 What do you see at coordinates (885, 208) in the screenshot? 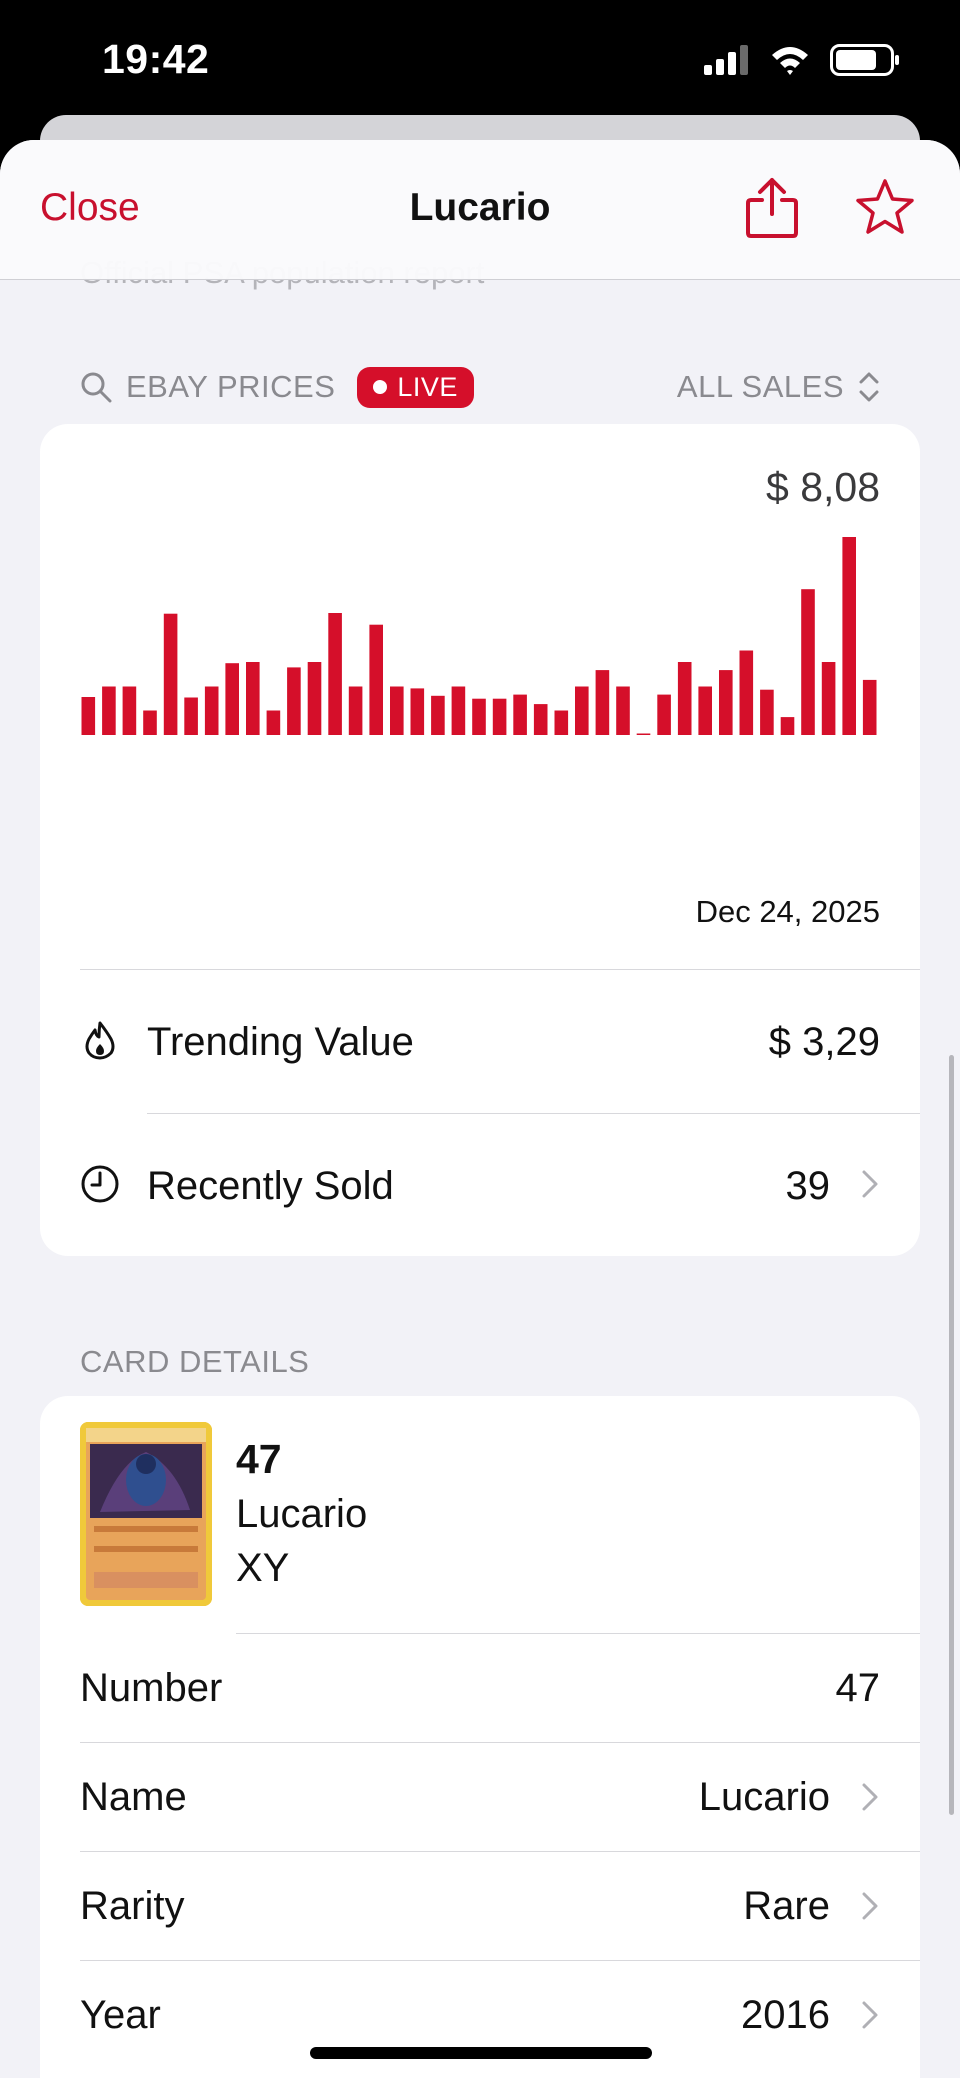
I see `star-icon` at bounding box center [885, 208].